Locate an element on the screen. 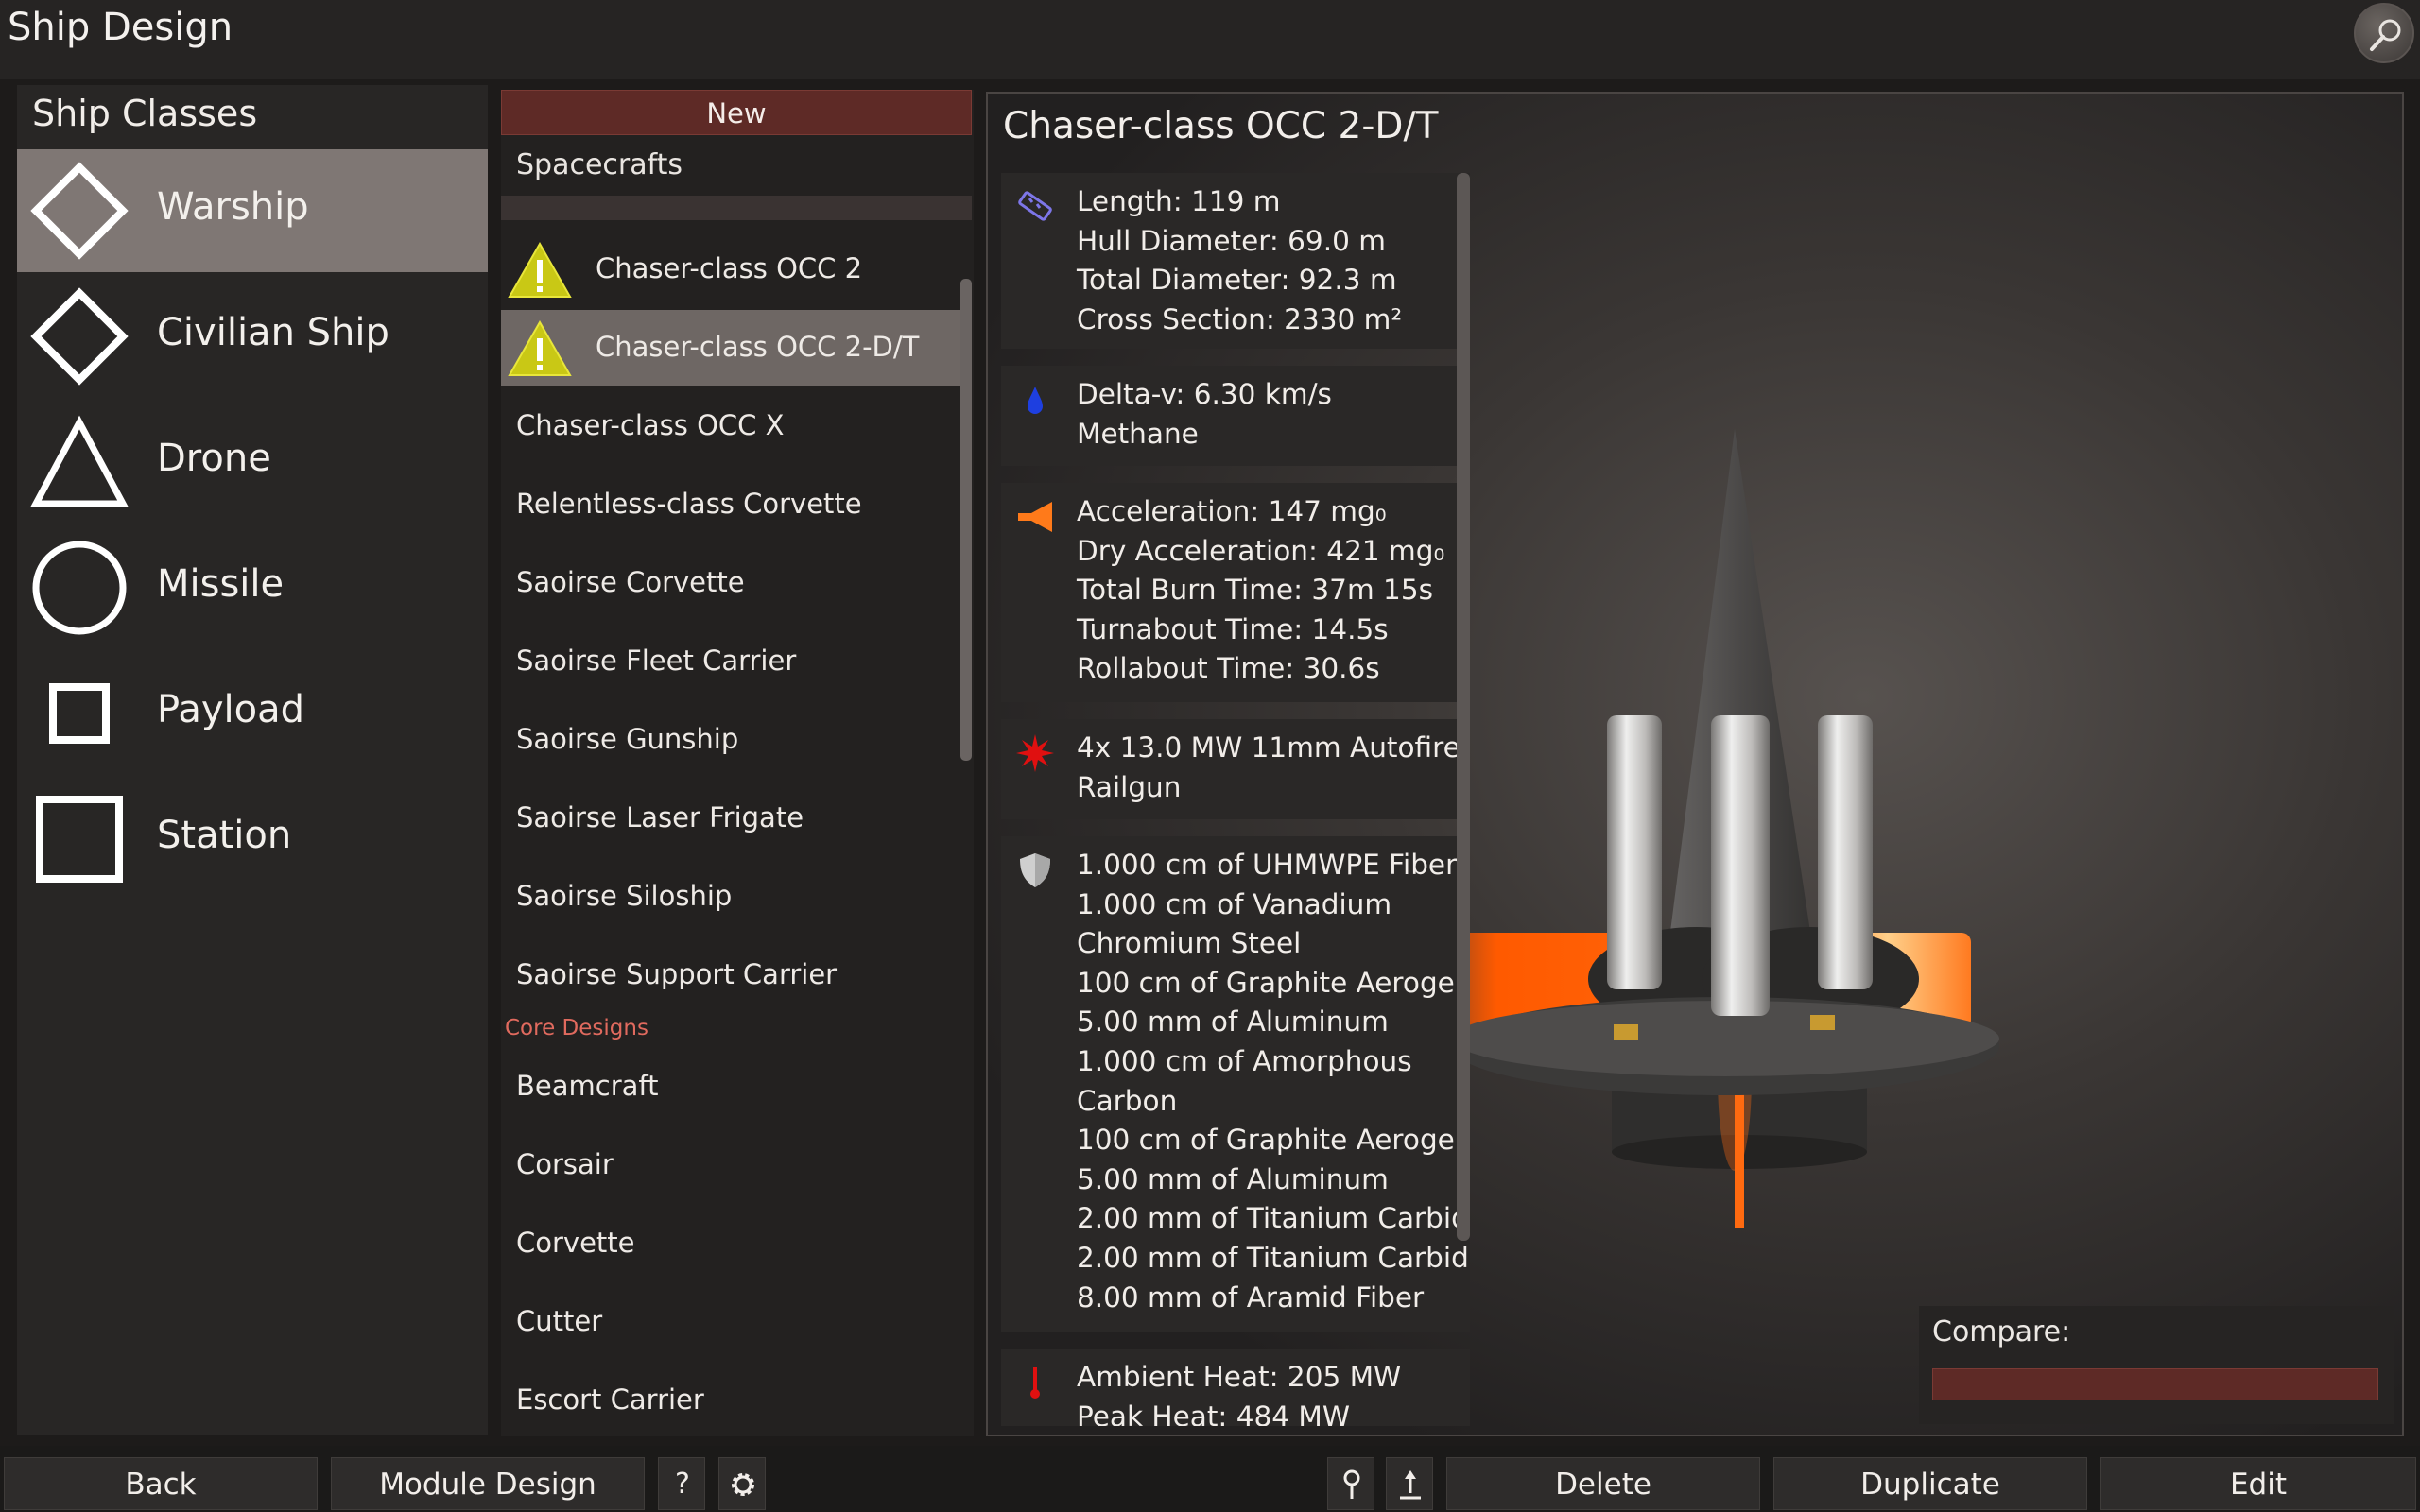 Image resolution: width=2420 pixels, height=1512 pixels. design-item: Saoirse Gunship is located at coordinates (732, 740).